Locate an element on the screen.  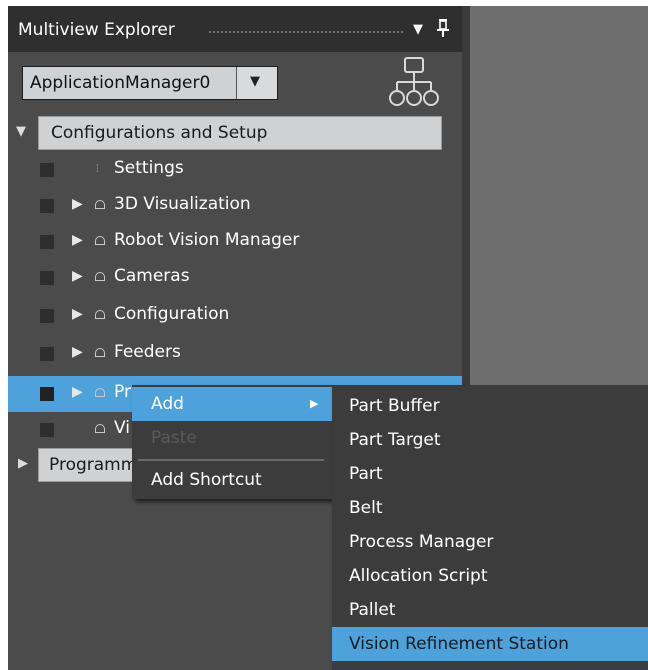
submenu-item-label: Pallet is located at coordinates (372, 610).